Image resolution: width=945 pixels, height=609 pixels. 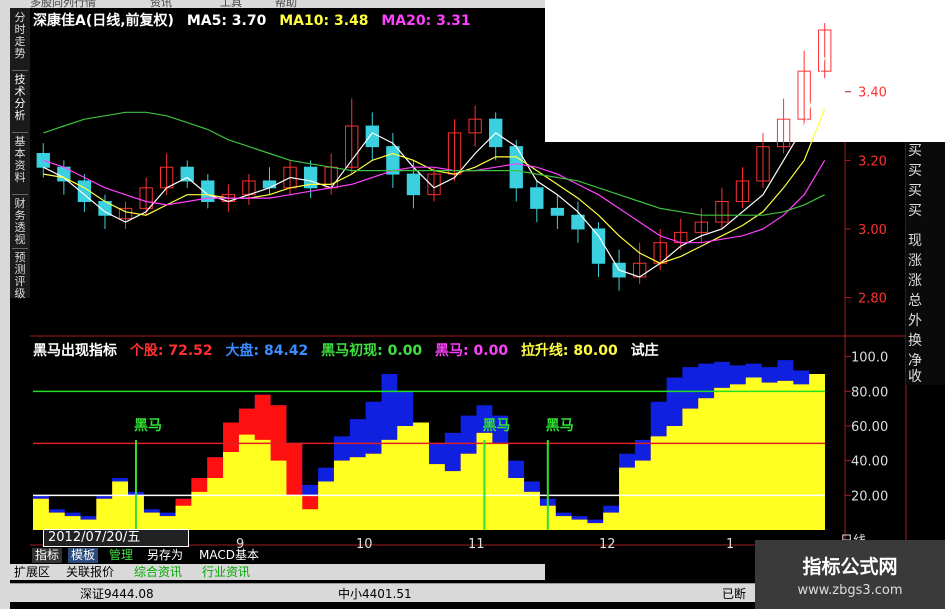 I want to click on template-button: 模板, so click(x=83, y=555).